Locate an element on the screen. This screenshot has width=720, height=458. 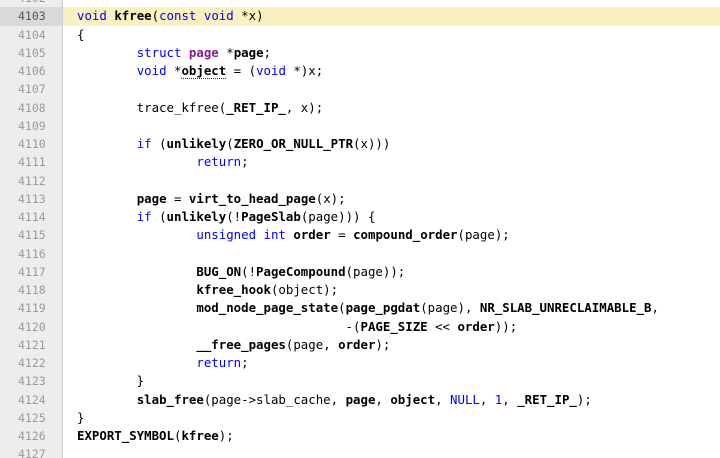
code-line: 4108 trace_kfree(_RET_IP_, x); is located at coordinates (360, 108).